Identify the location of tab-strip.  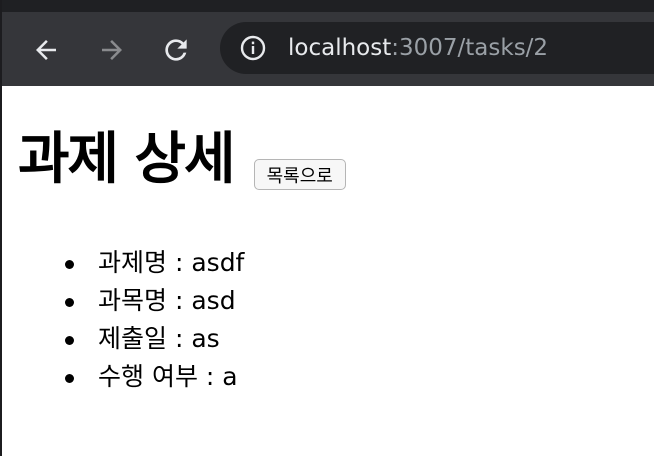
(328, 6).